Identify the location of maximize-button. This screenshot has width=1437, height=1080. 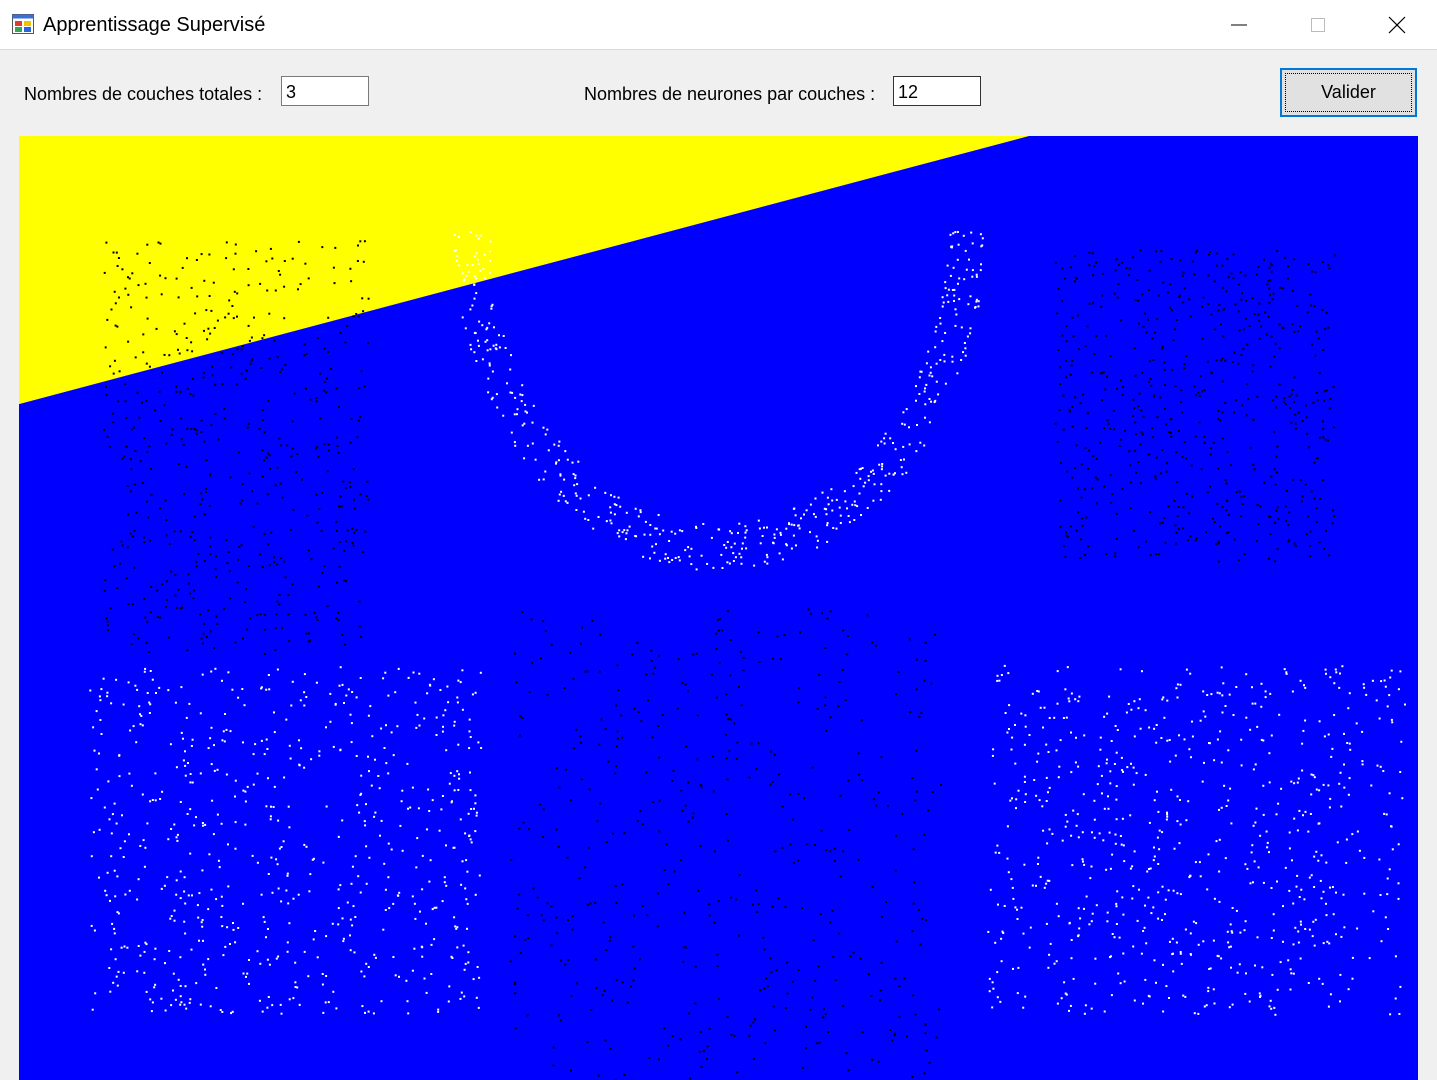
(1318, 24).